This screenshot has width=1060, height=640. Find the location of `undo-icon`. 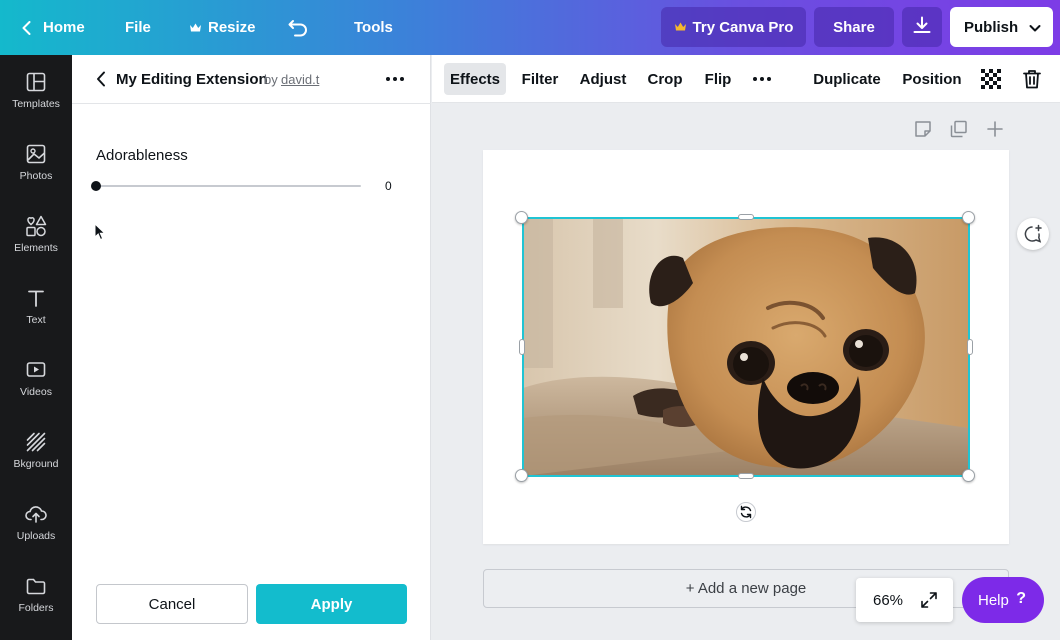

undo-icon is located at coordinates (299, 28).